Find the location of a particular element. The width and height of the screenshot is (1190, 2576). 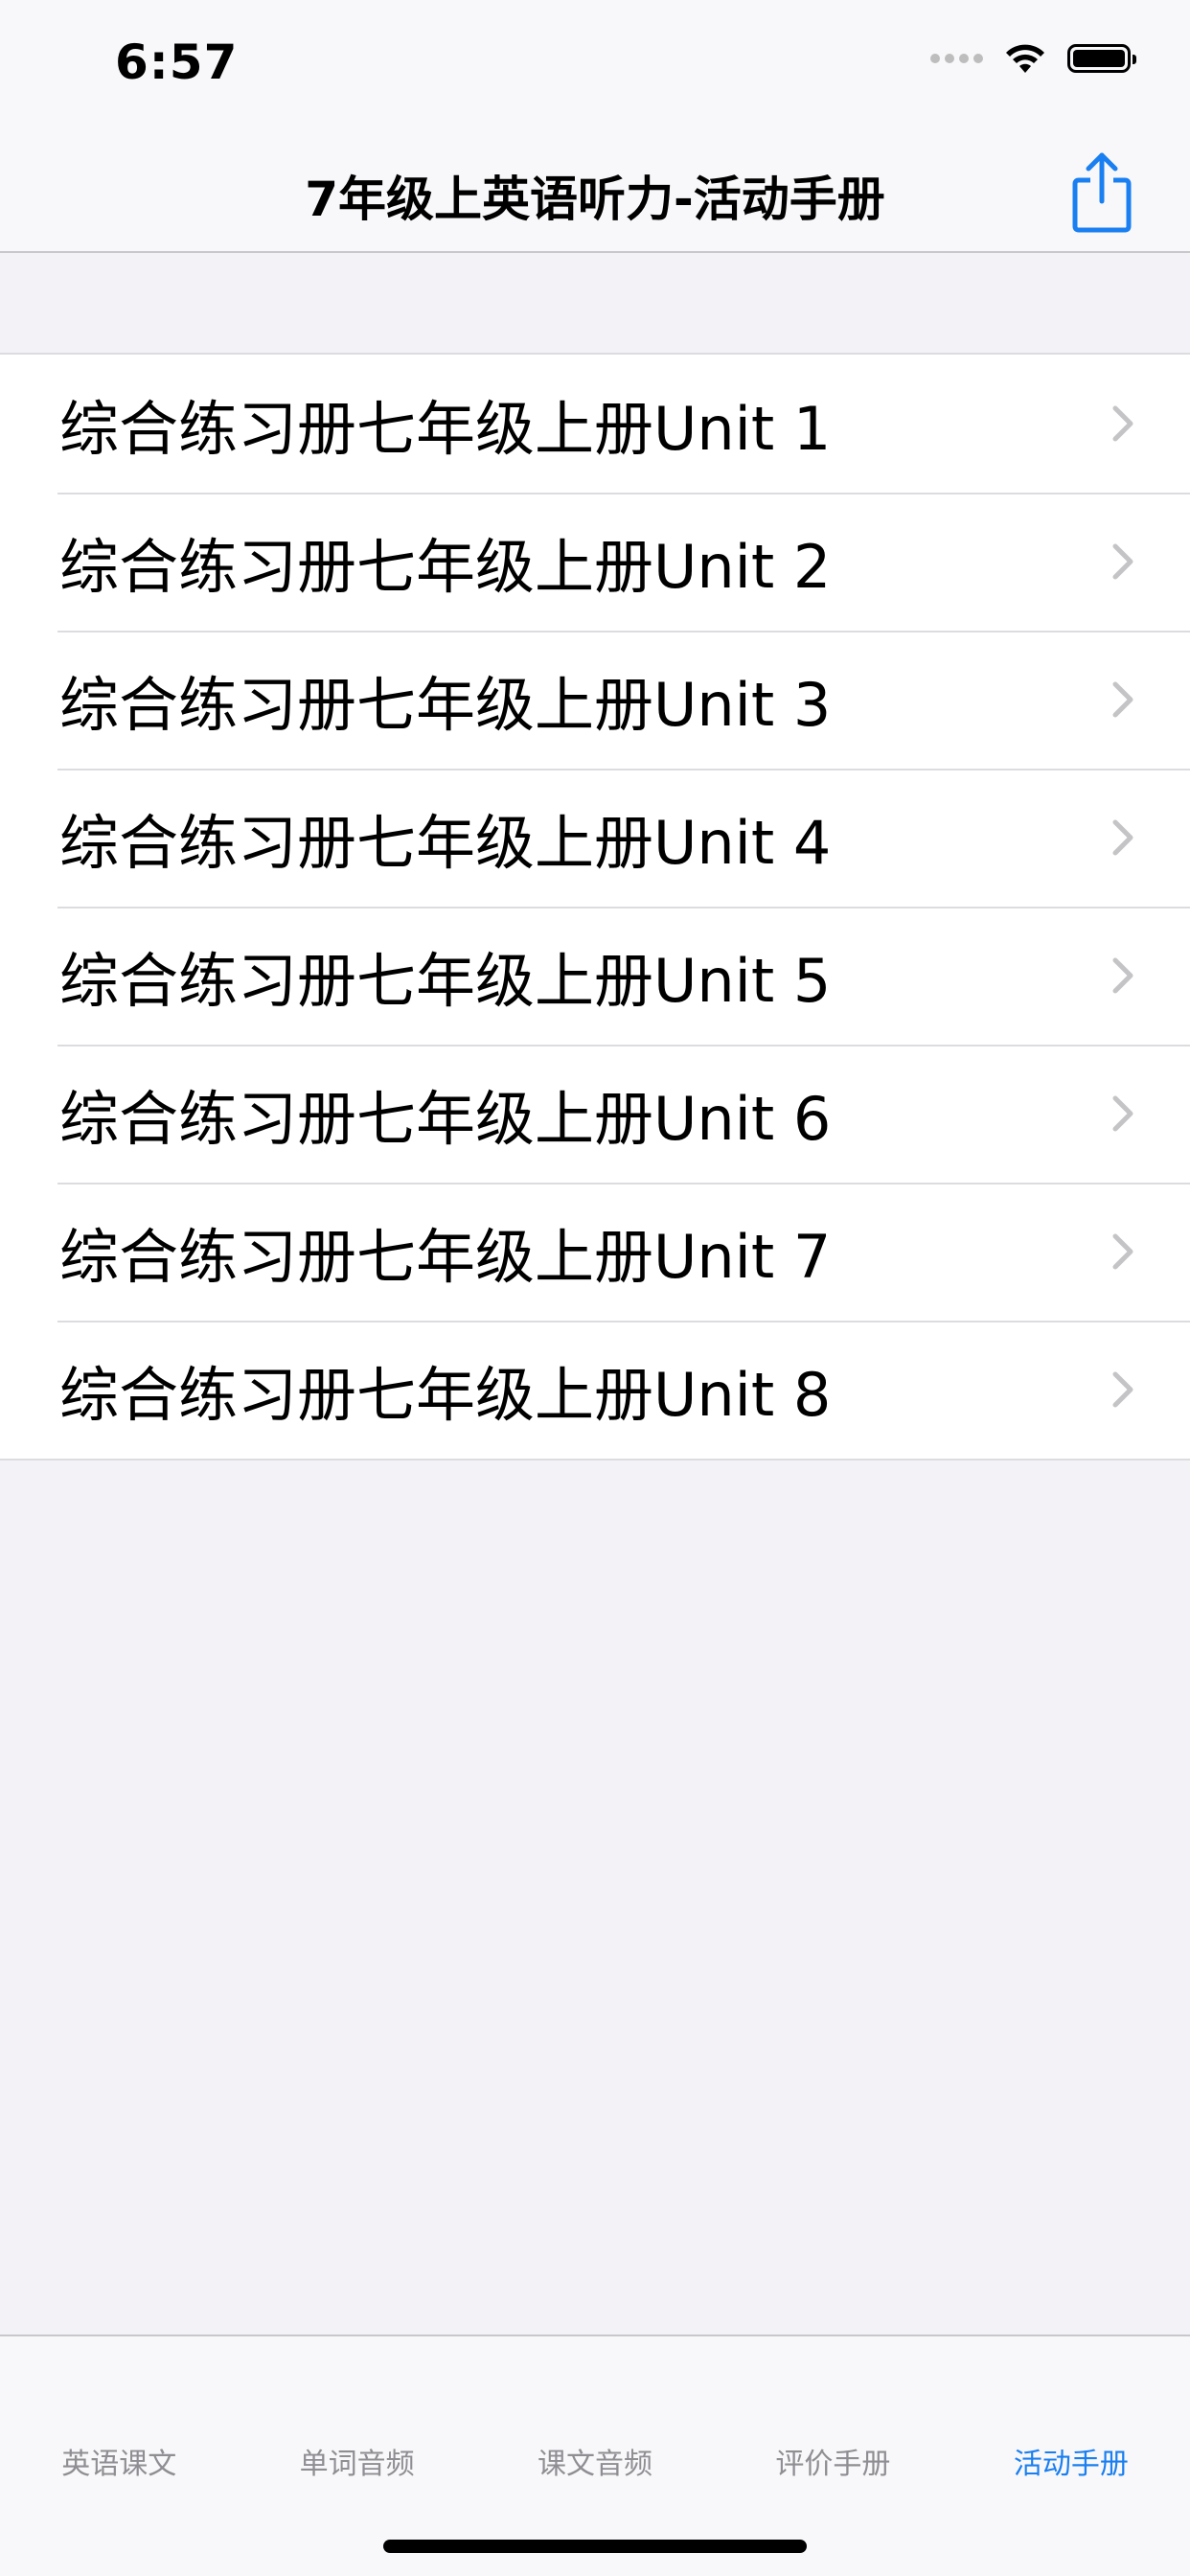

list-item-label: 综合练习册七年级上册Unit 5 is located at coordinates (445, 981).